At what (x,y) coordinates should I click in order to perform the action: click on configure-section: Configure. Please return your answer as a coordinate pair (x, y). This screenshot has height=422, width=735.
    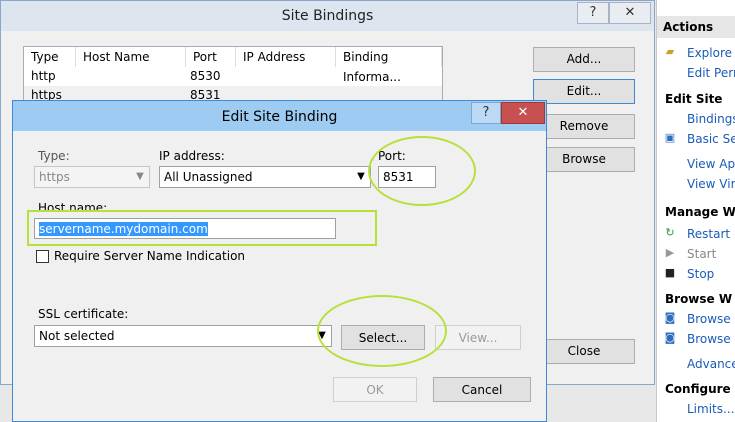
    Looking at the image, I should click on (698, 389).